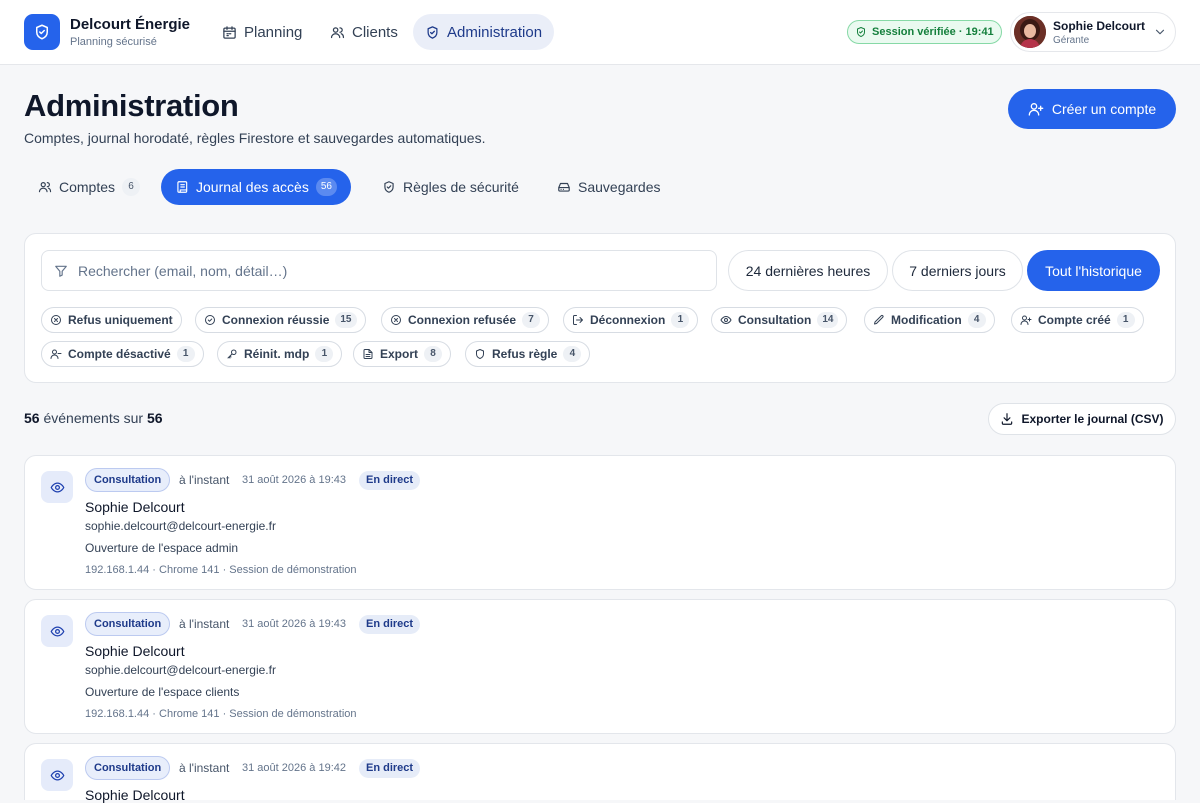 Image resolution: width=1200 pixels, height=803 pixels. Describe the element at coordinates (42, 32) in the screenshot. I see `shield-logo-icon` at that location.